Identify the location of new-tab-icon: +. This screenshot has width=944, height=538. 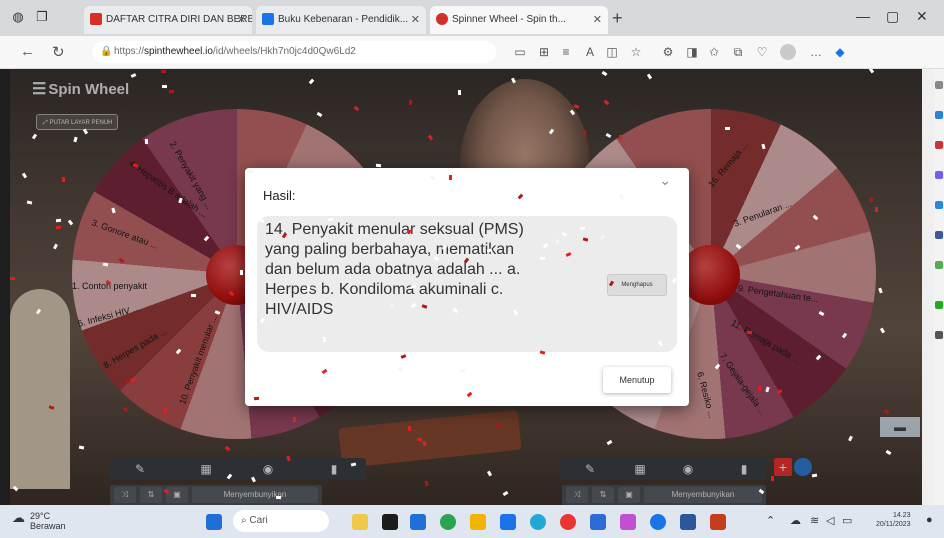
(617, 18).